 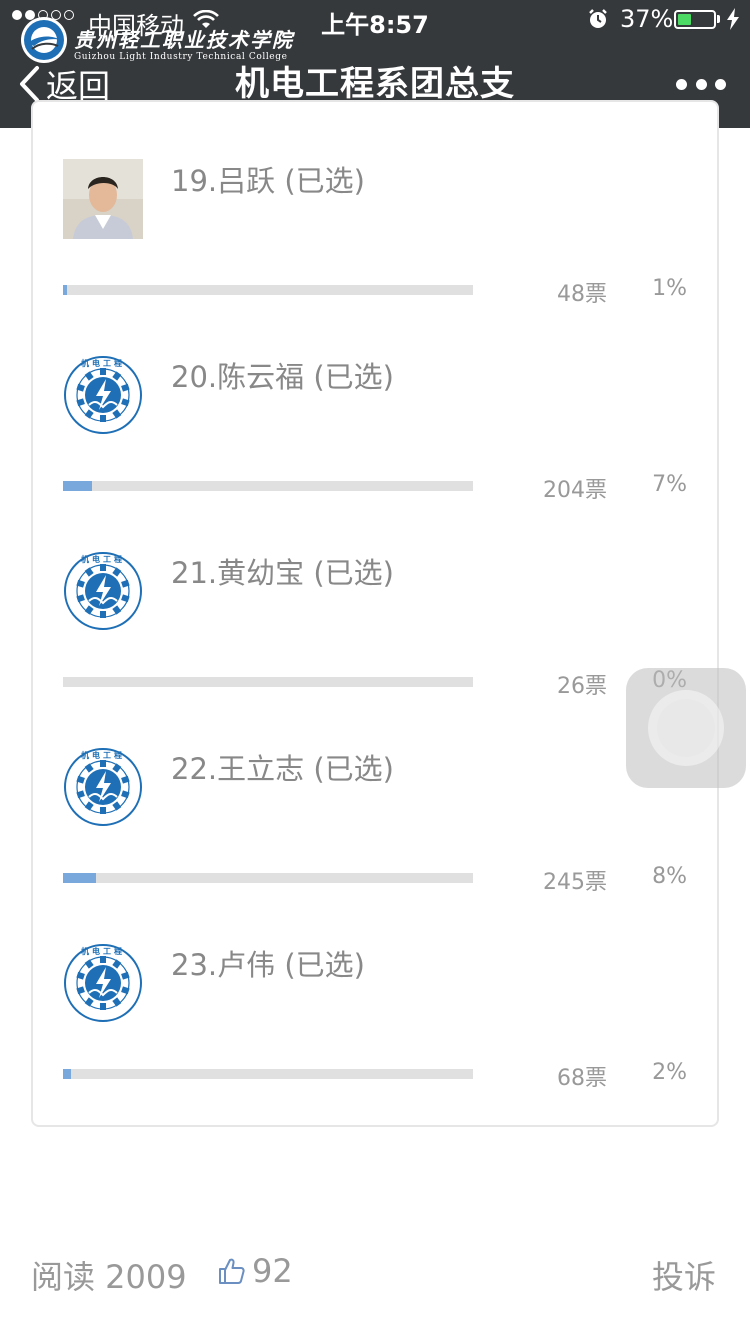 I want to click on more-menu-button, so click(x=701, y=84).